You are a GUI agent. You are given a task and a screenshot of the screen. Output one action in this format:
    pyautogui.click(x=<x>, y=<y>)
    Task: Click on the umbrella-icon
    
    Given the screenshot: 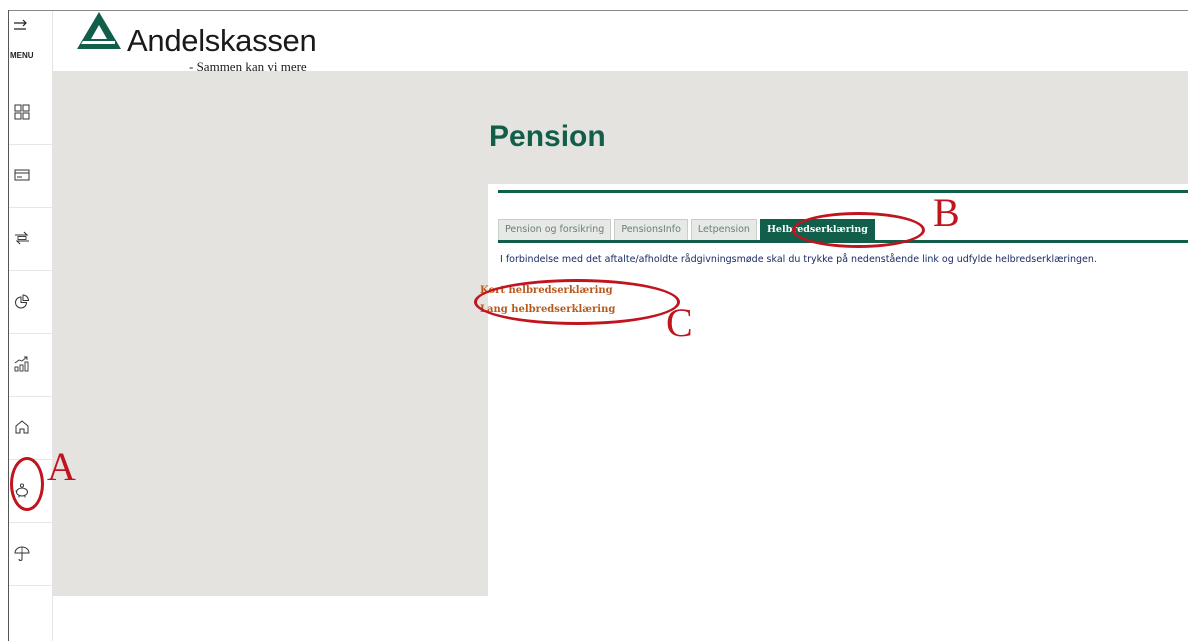 What is the action you would take?
    pyautogui.click(x=22, y=553)
    